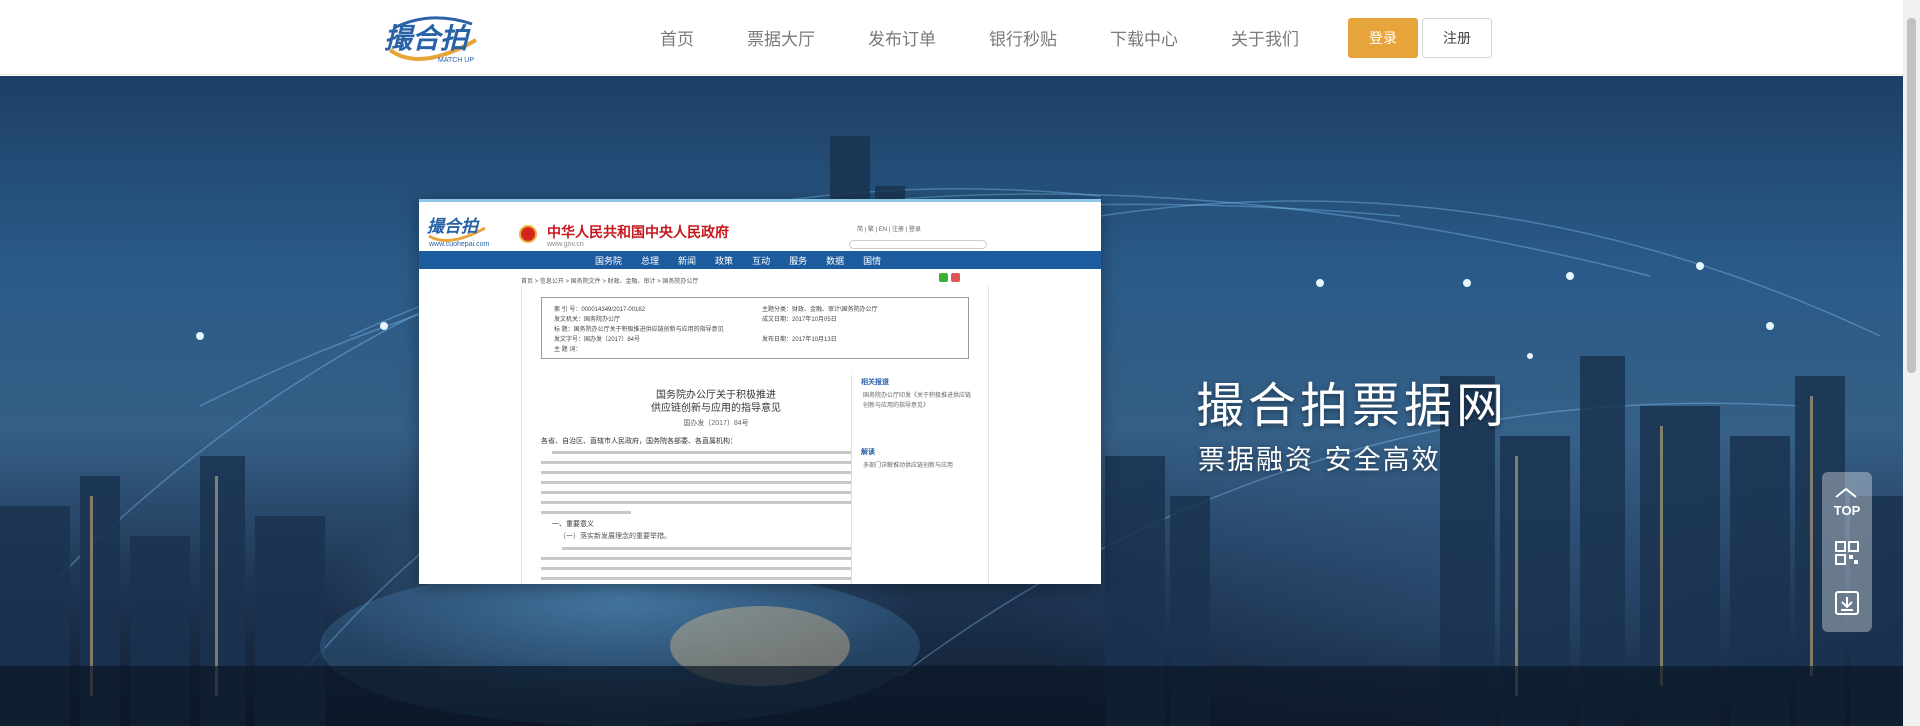  What do you see at coordinates (1319, 460) in the screenshot?
I see `hero-subtitle: 票据融资 安全高效` at bounding box center [1319, 460].